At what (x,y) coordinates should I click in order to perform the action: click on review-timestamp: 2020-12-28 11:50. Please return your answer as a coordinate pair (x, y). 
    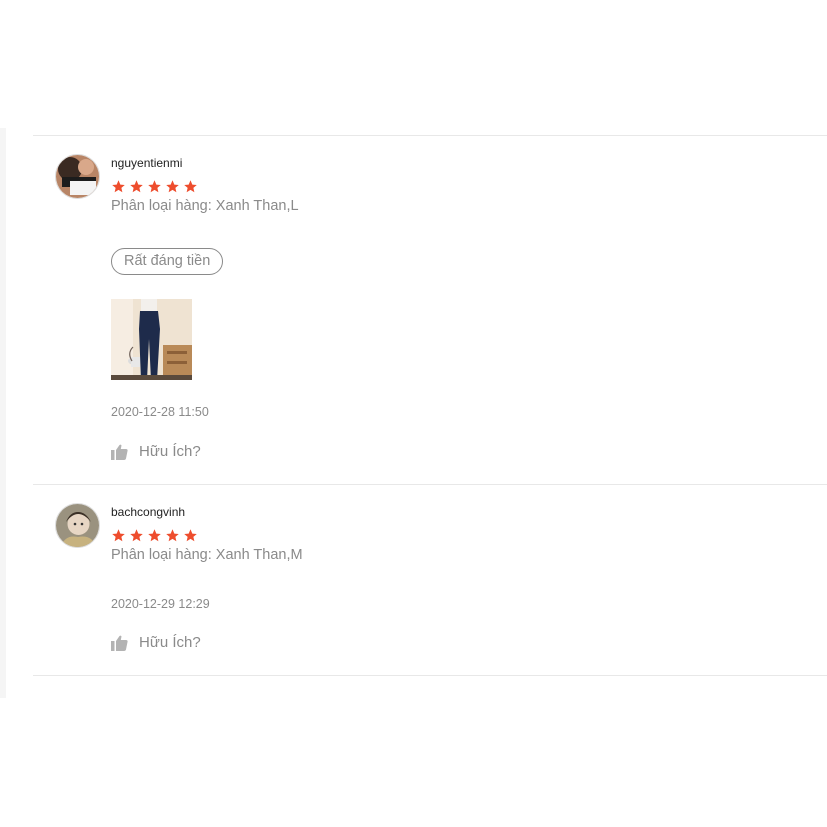
    Looking at the image, I should click on (160, 412).